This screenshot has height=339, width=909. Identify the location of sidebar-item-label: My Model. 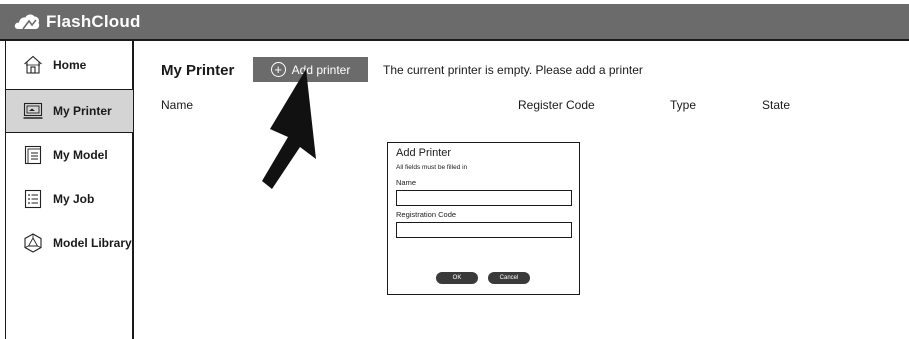
(80, 155).